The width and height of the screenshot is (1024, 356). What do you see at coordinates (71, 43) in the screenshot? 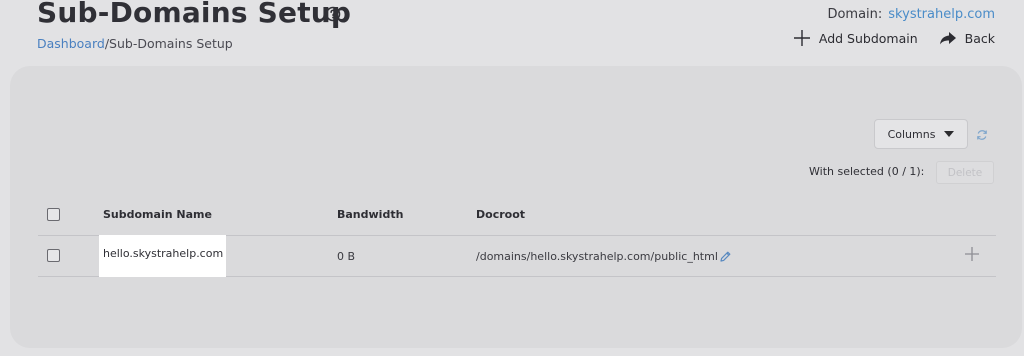
I see `breadcrumb-dashboard-link: Dashboard` at bounding box center [71, 43].